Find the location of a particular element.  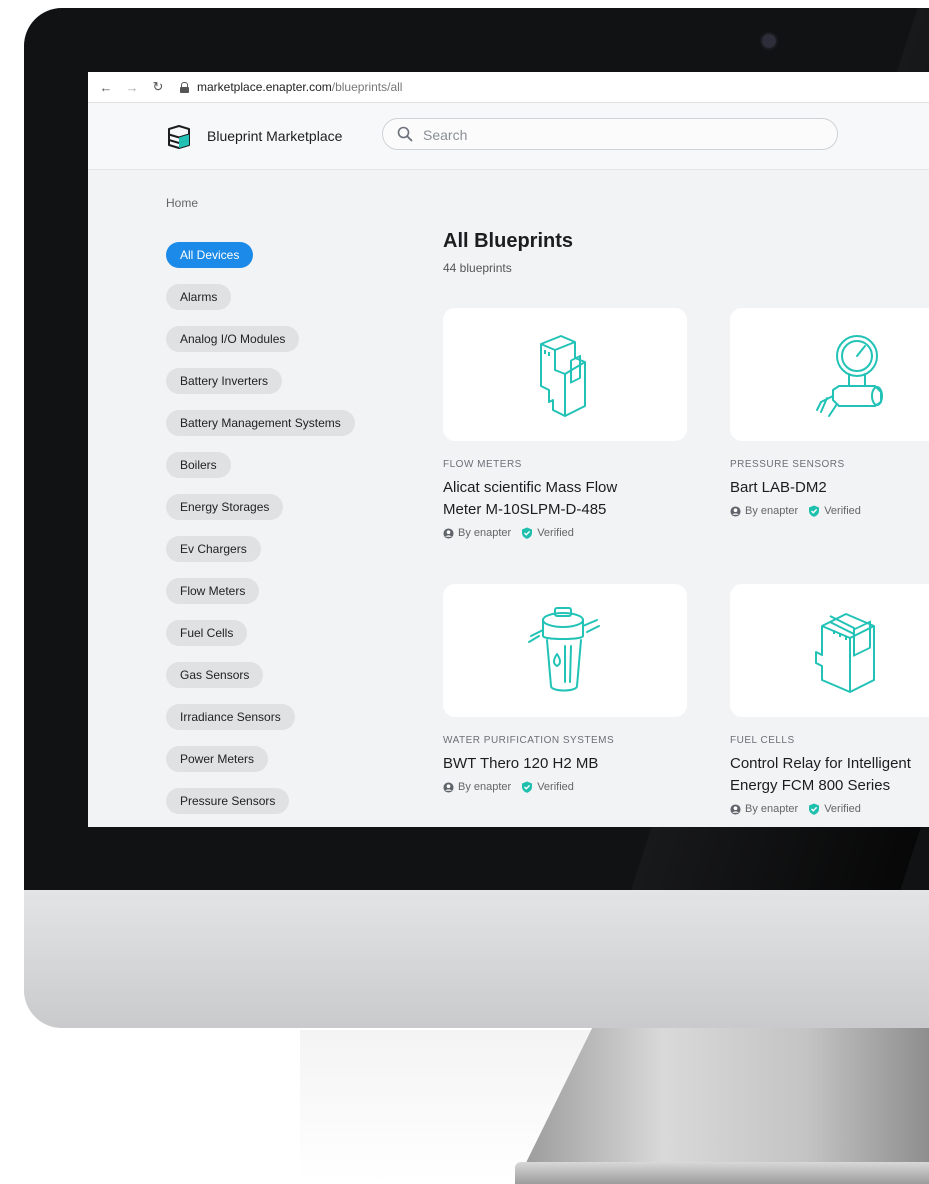

url-path: /blueprints/all is located at coordinates (367, 87).